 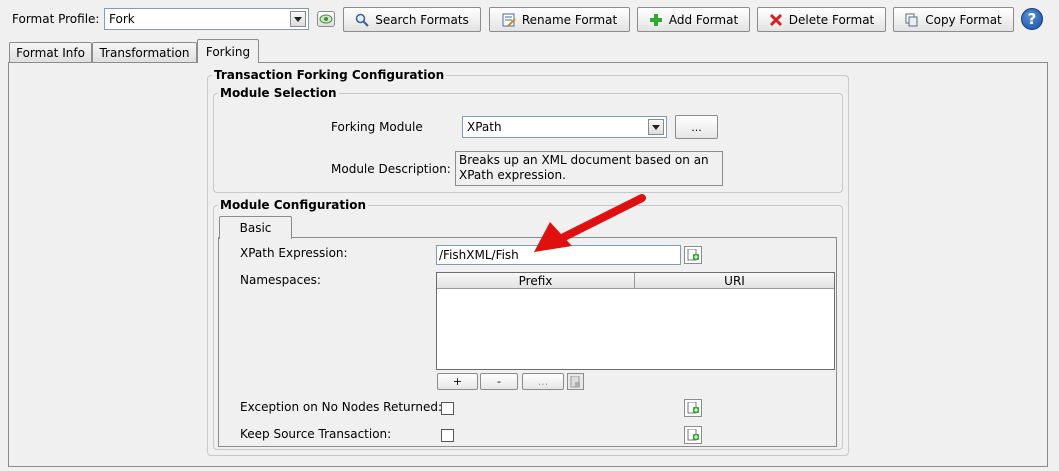 I want to click on rename-icon, so click(x=509, y=20).